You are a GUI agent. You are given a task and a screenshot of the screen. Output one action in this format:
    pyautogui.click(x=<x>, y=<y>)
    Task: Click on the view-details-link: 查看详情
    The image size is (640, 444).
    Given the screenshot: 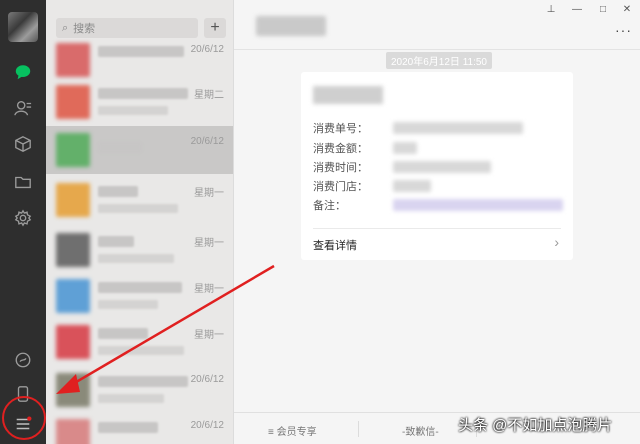 What is the action you would take?
    pyautogui.click(x=335, y=245)
    